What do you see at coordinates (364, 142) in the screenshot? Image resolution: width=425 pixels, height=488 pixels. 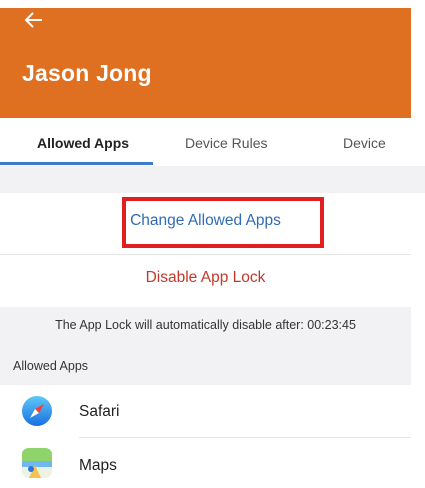 I see `tab-device: Device` at bounding box center [364, 142].